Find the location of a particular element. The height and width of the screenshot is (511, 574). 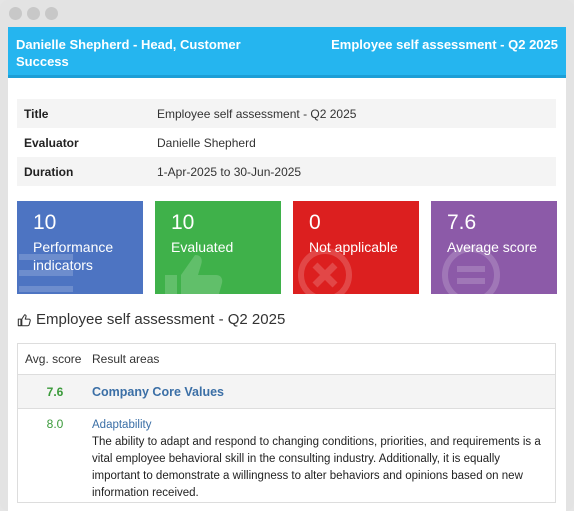

tile-label: Not applicable is located at coordinates (353, 247).